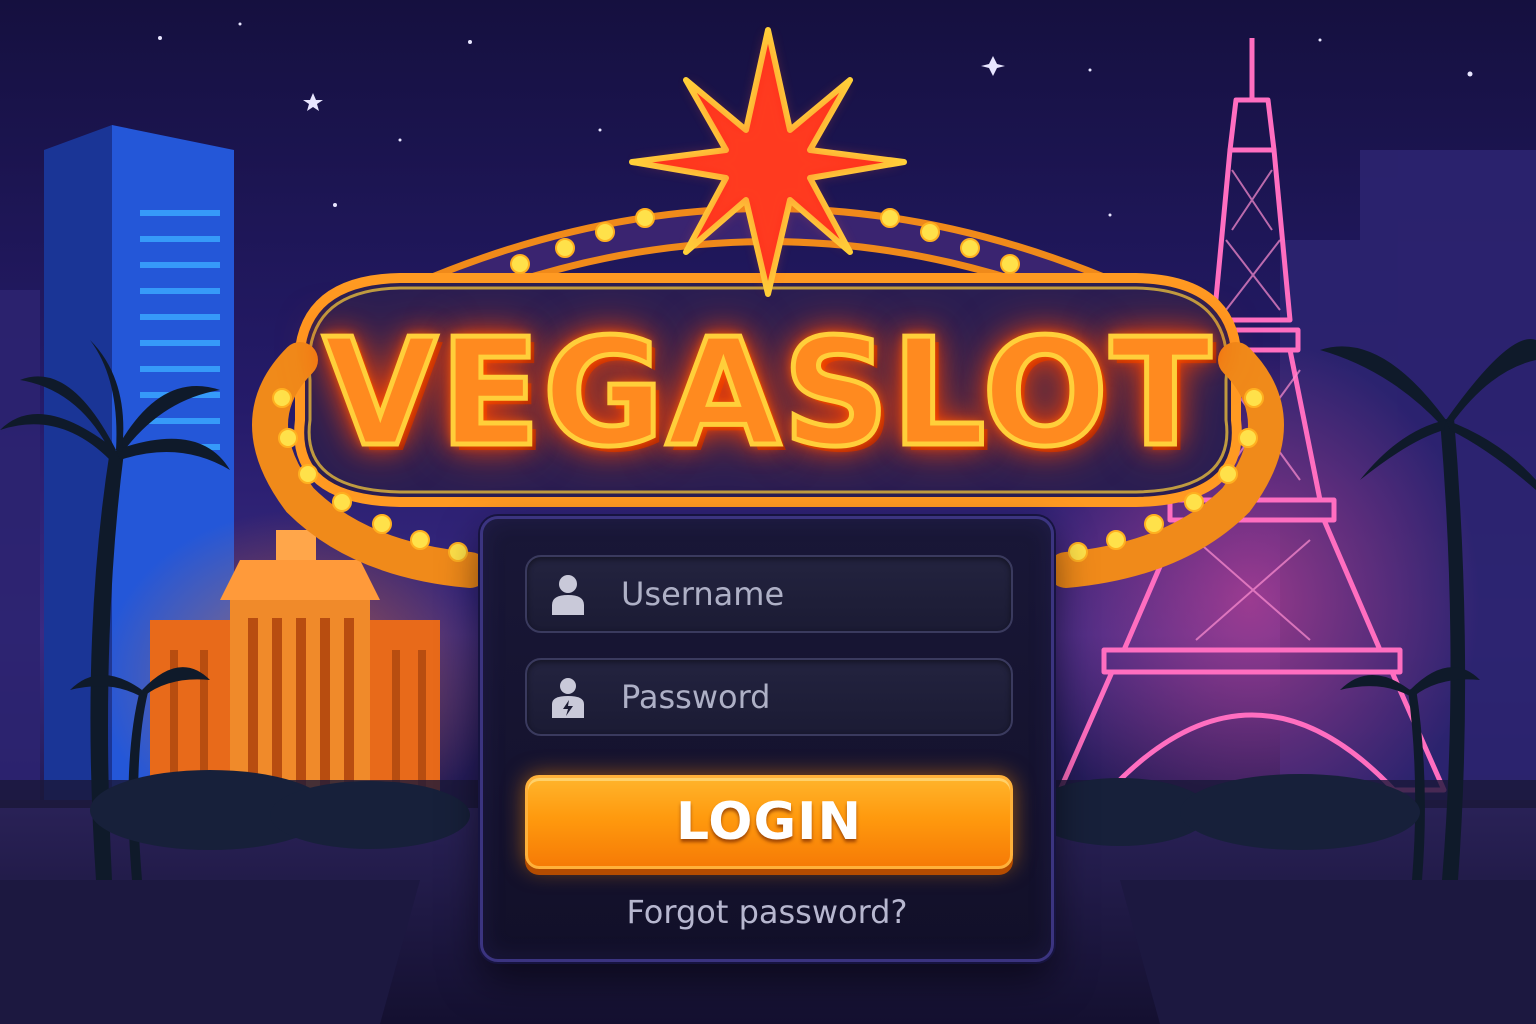 This screenshot has height=1024, width=1536. I want to click on lock-person-icon, so click(568, 697).